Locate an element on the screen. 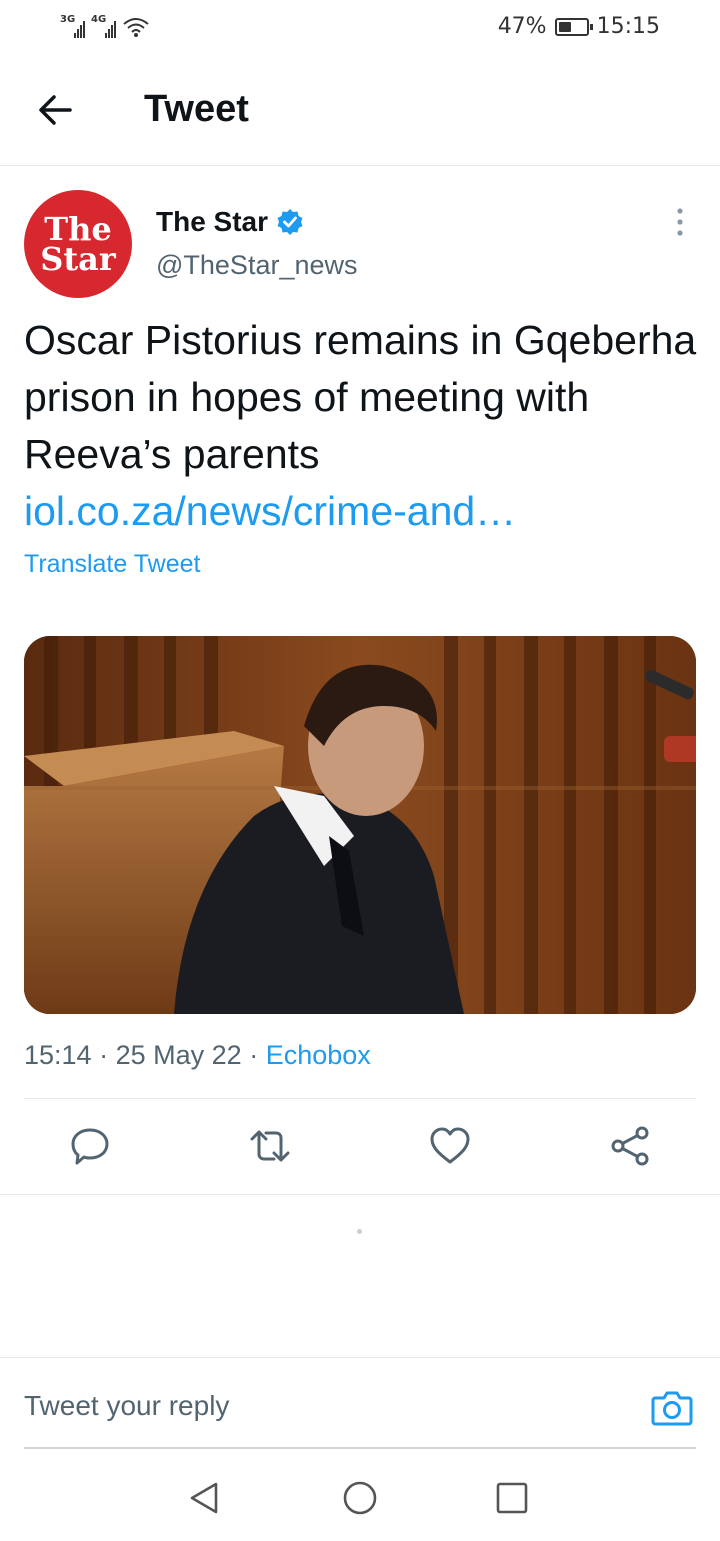  status-bar: 3G 4G 47% 15:15 is located at coordinates (360, 27).